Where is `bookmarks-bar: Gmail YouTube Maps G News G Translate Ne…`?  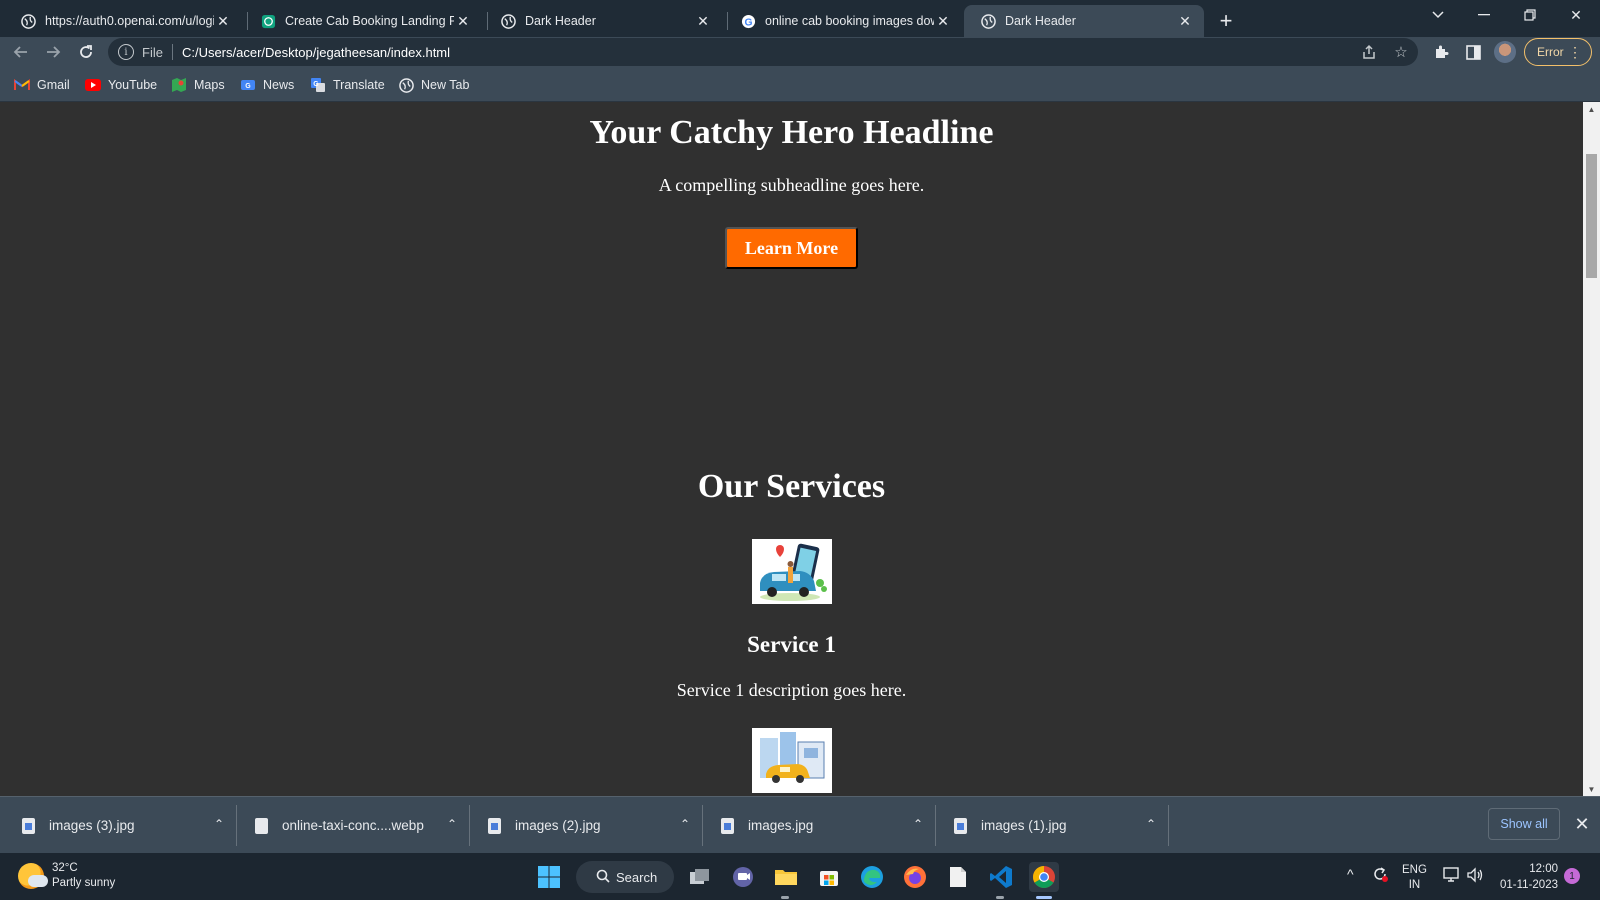 bookmarks-bar: Gmail YouTube Maps G News G Translate Ne… is located at coordinates (800, 84).